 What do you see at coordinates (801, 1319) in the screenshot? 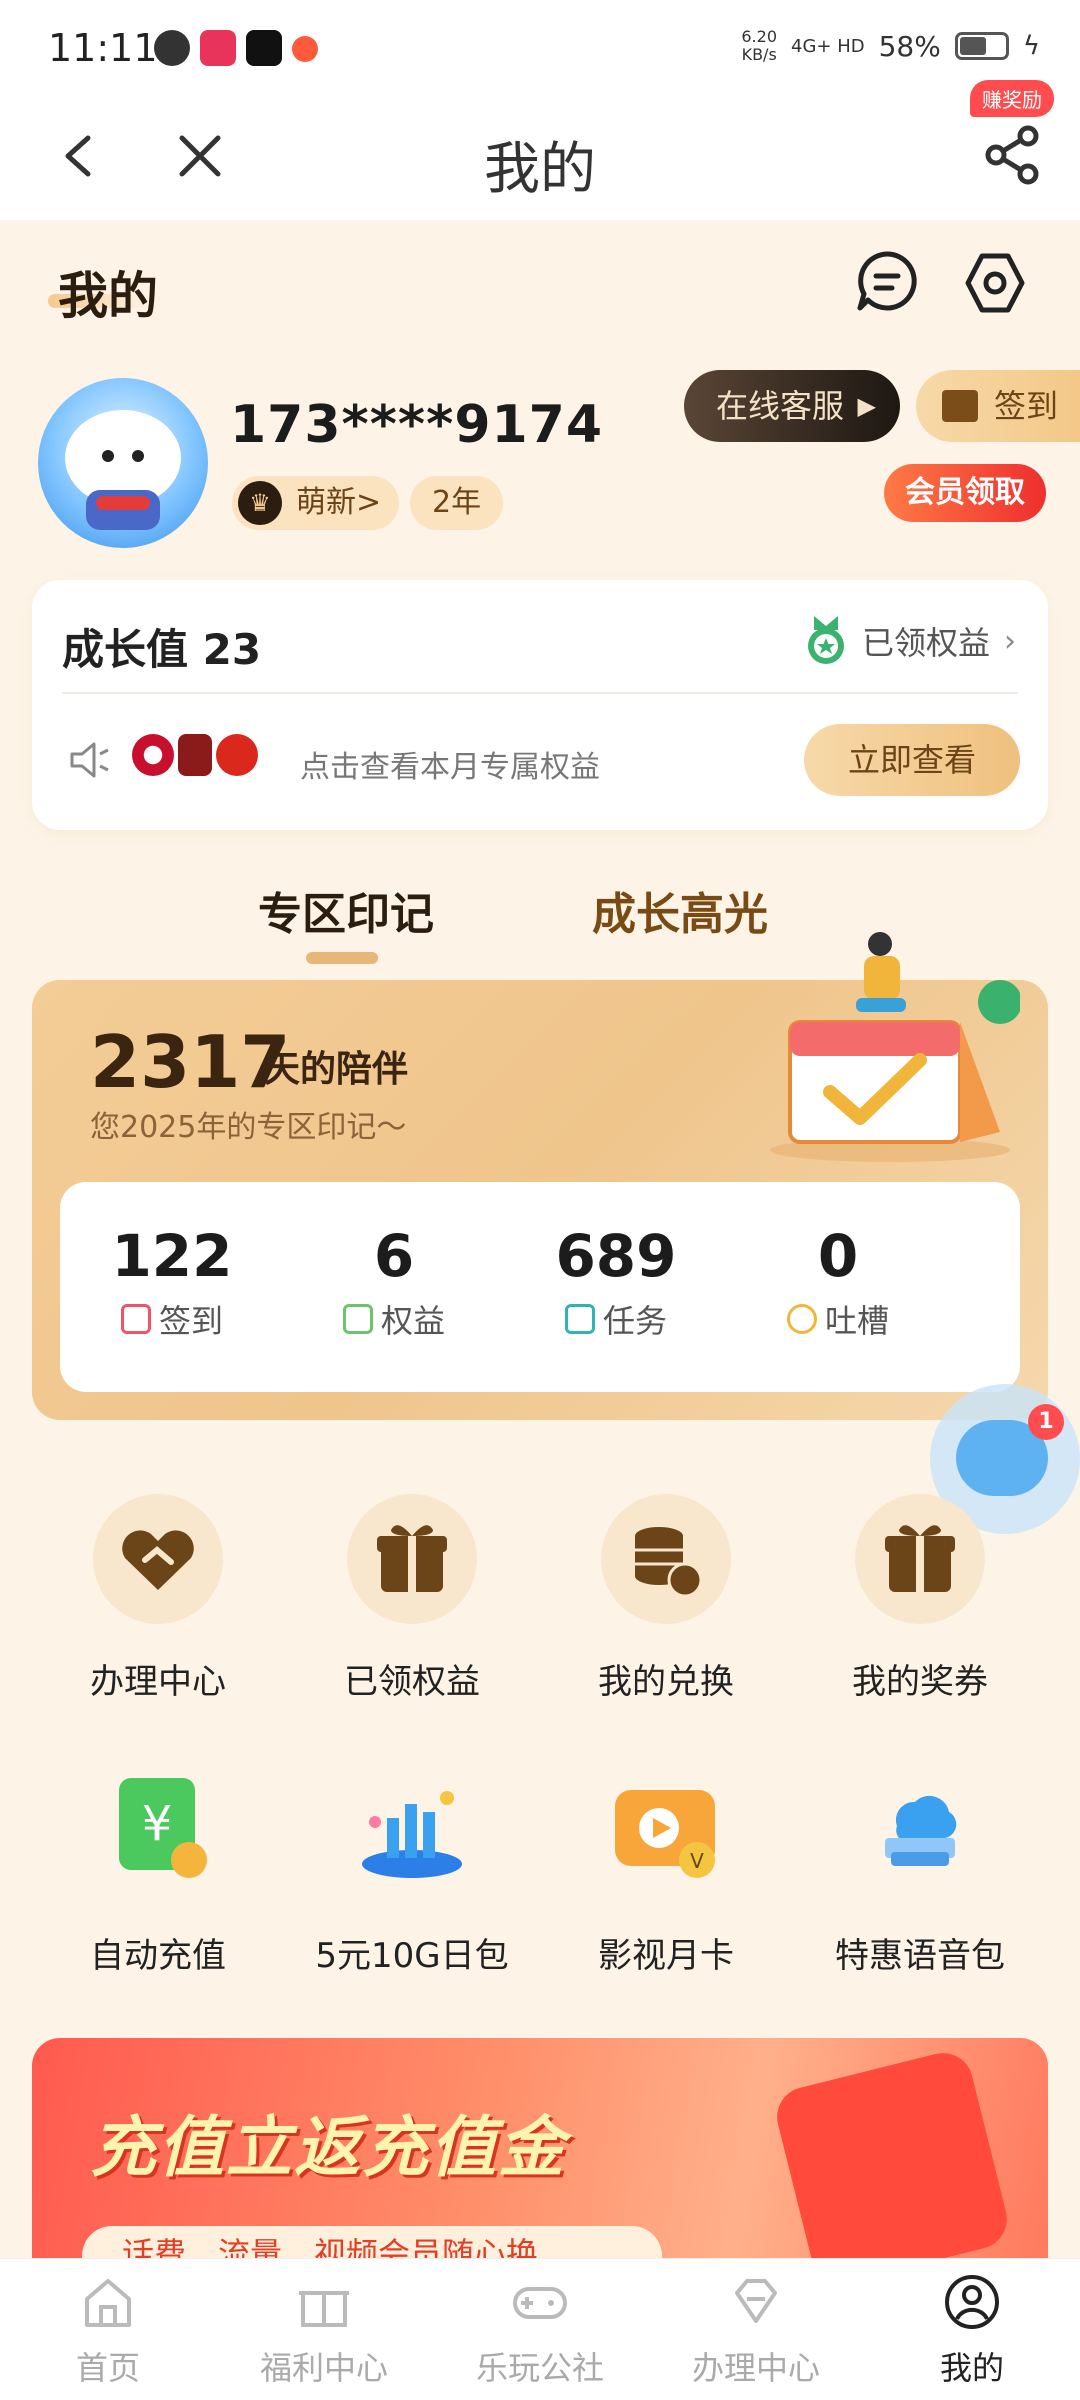
I see `heart-icon` at bounding box center [801, 1319].